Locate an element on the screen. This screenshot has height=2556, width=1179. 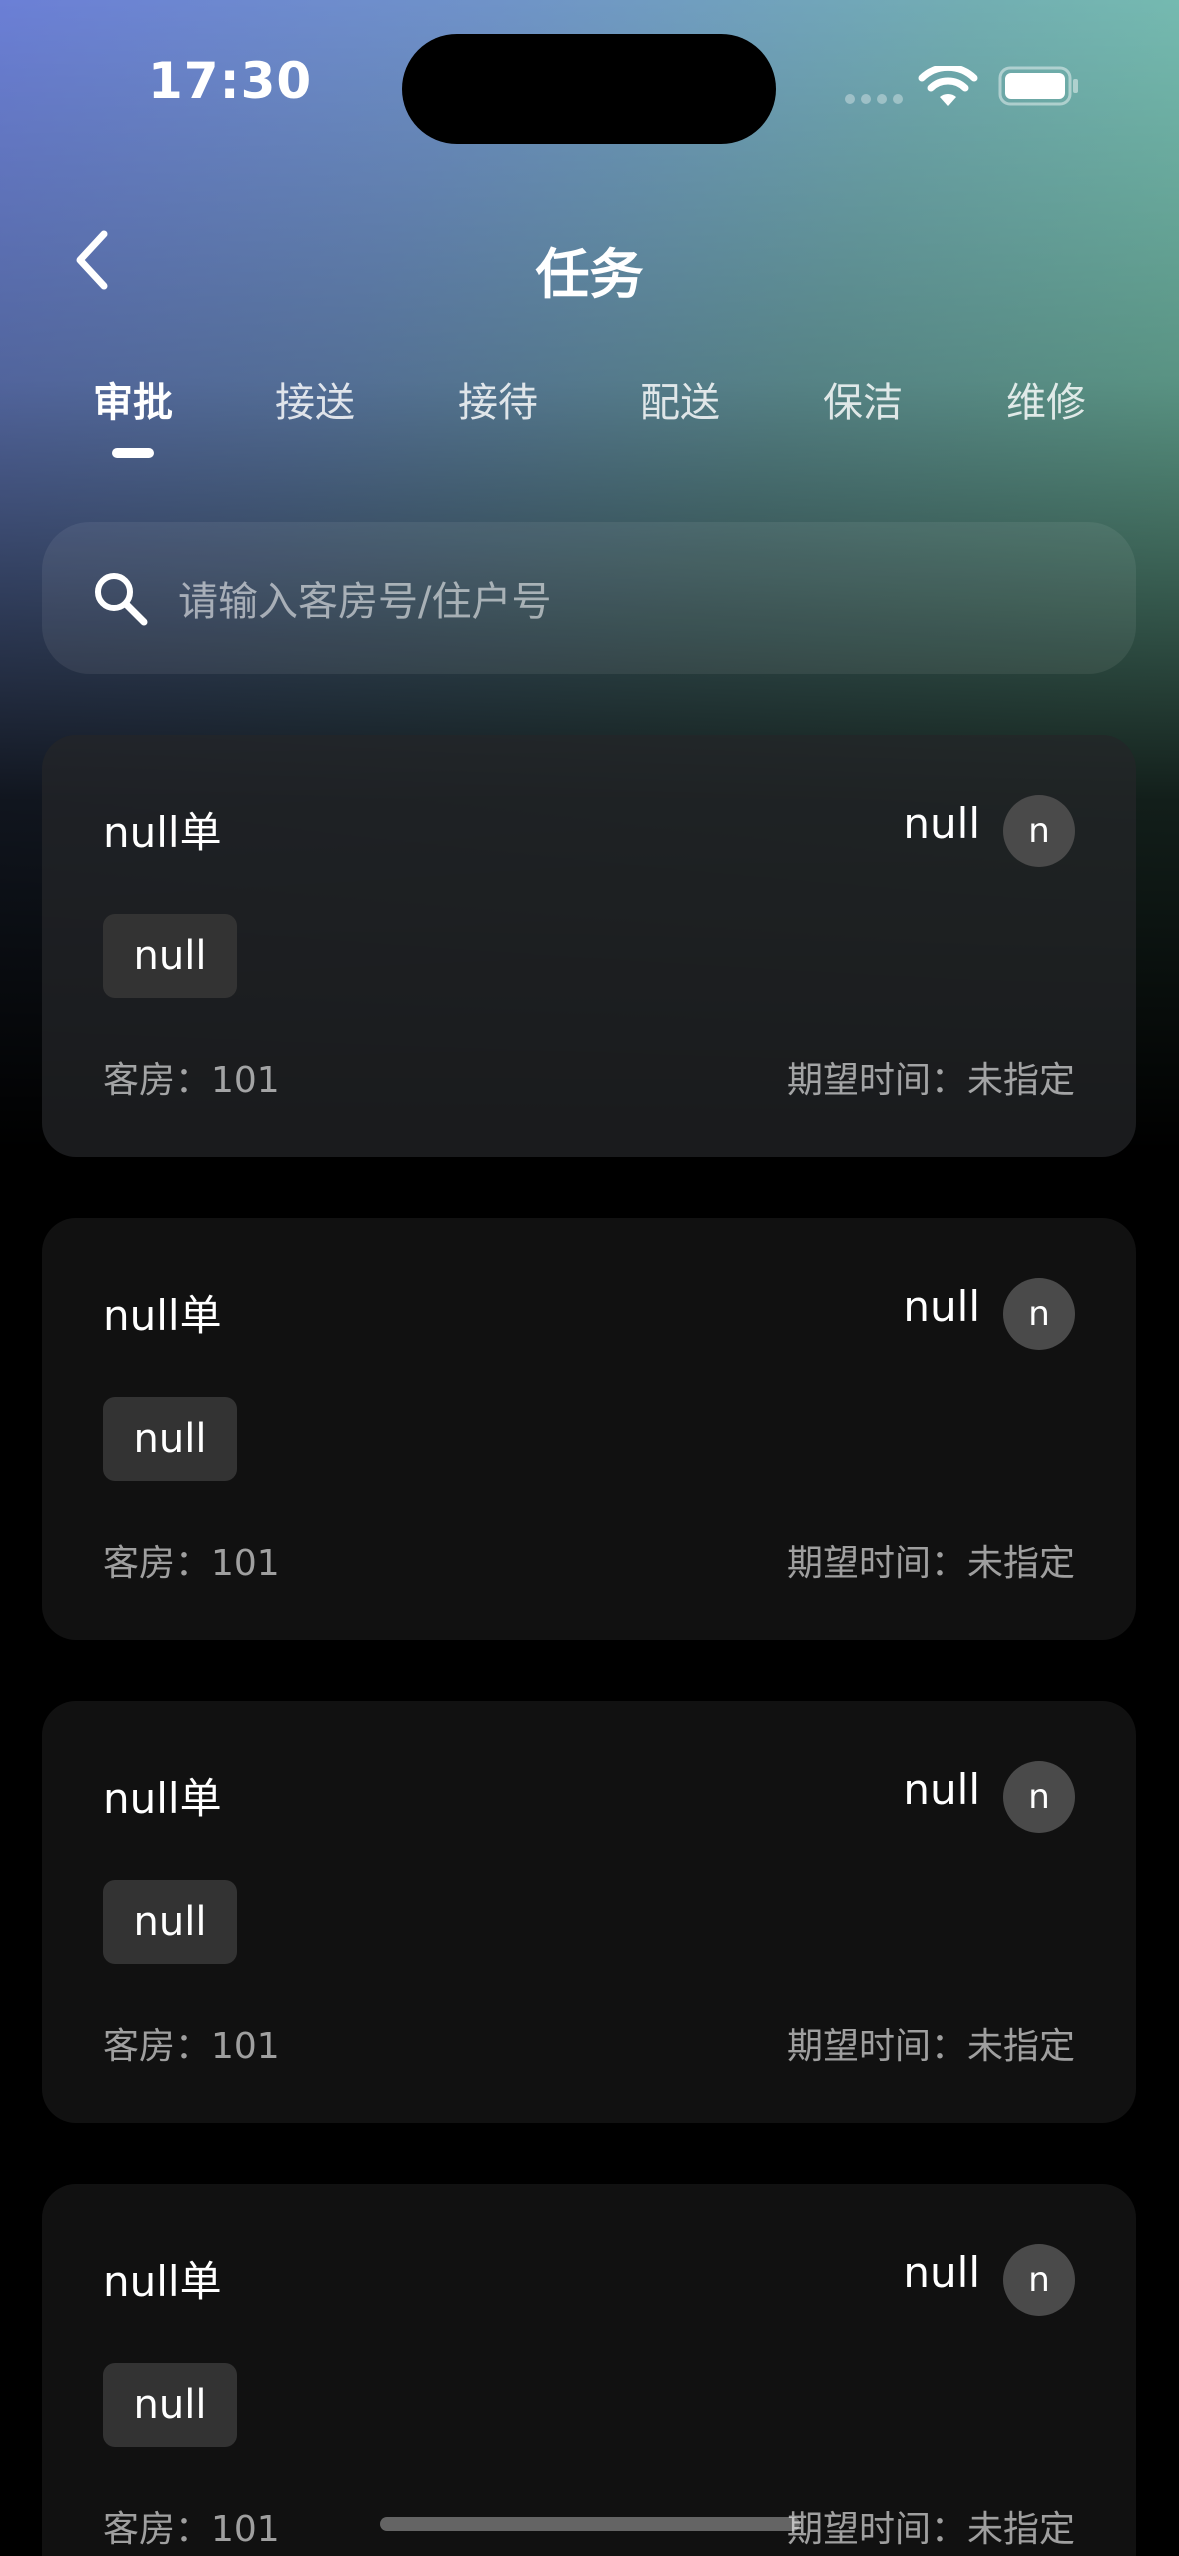
category-tabs: 审批 接送 接待 配送 保洁 维修 is located at coordinates (589, 420).